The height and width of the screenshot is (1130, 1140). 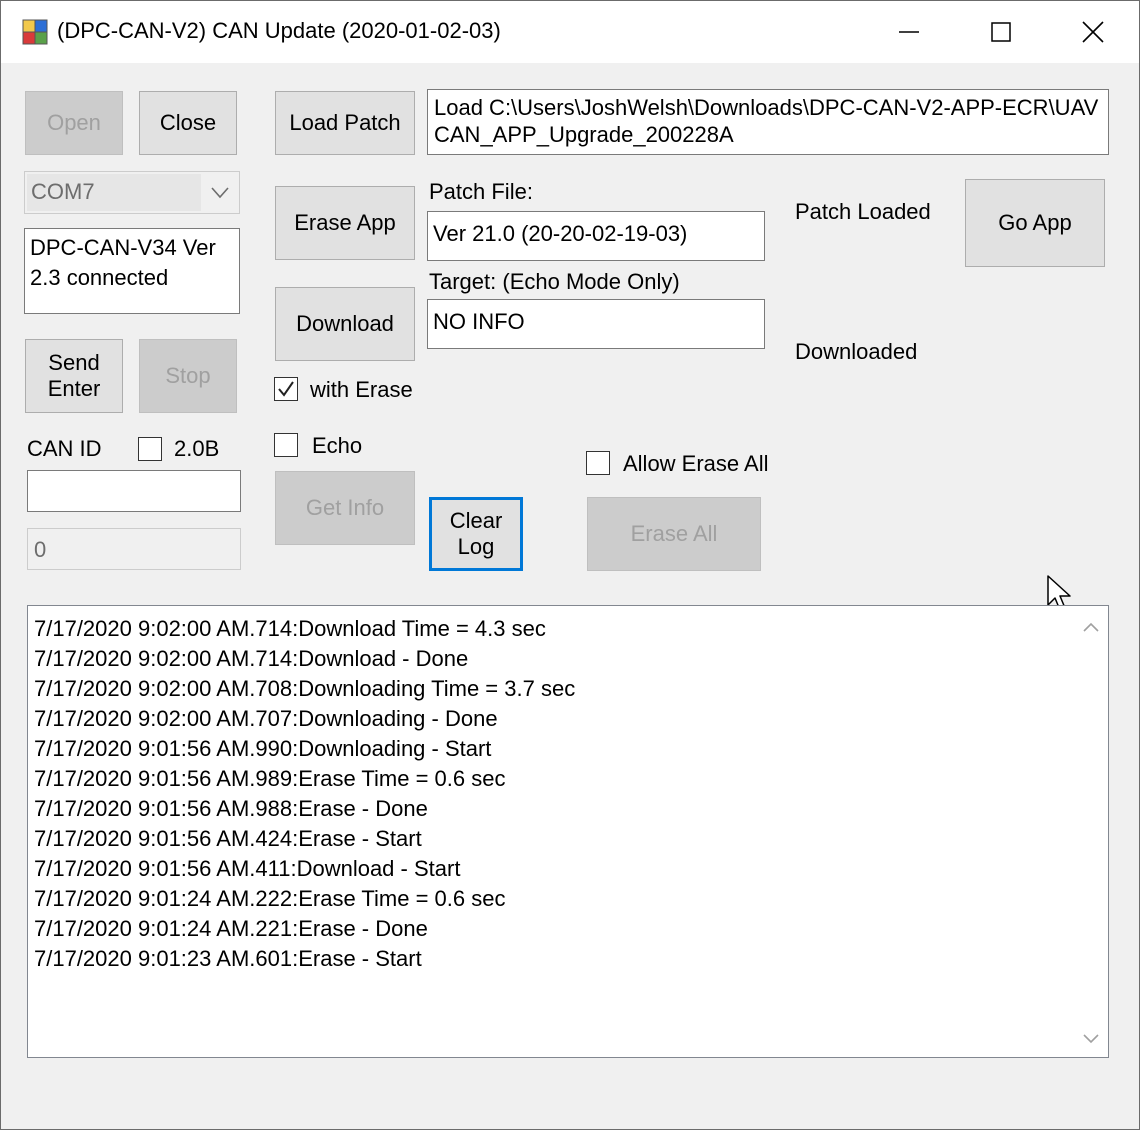 What do you see at coordinates (220, 193) in the screenshot?
I see `chevron-down-icon` at bounding box center [220, 193].